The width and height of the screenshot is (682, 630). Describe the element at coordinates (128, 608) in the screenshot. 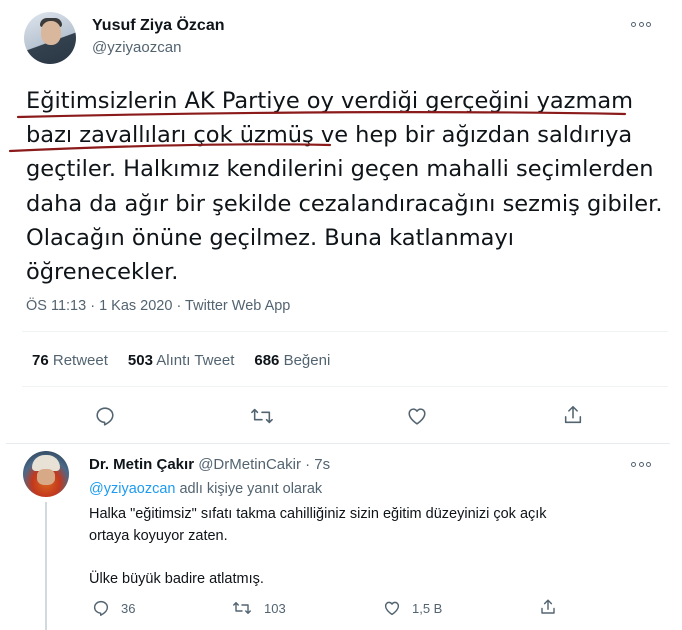

I see `reply-count: 36` at that location.